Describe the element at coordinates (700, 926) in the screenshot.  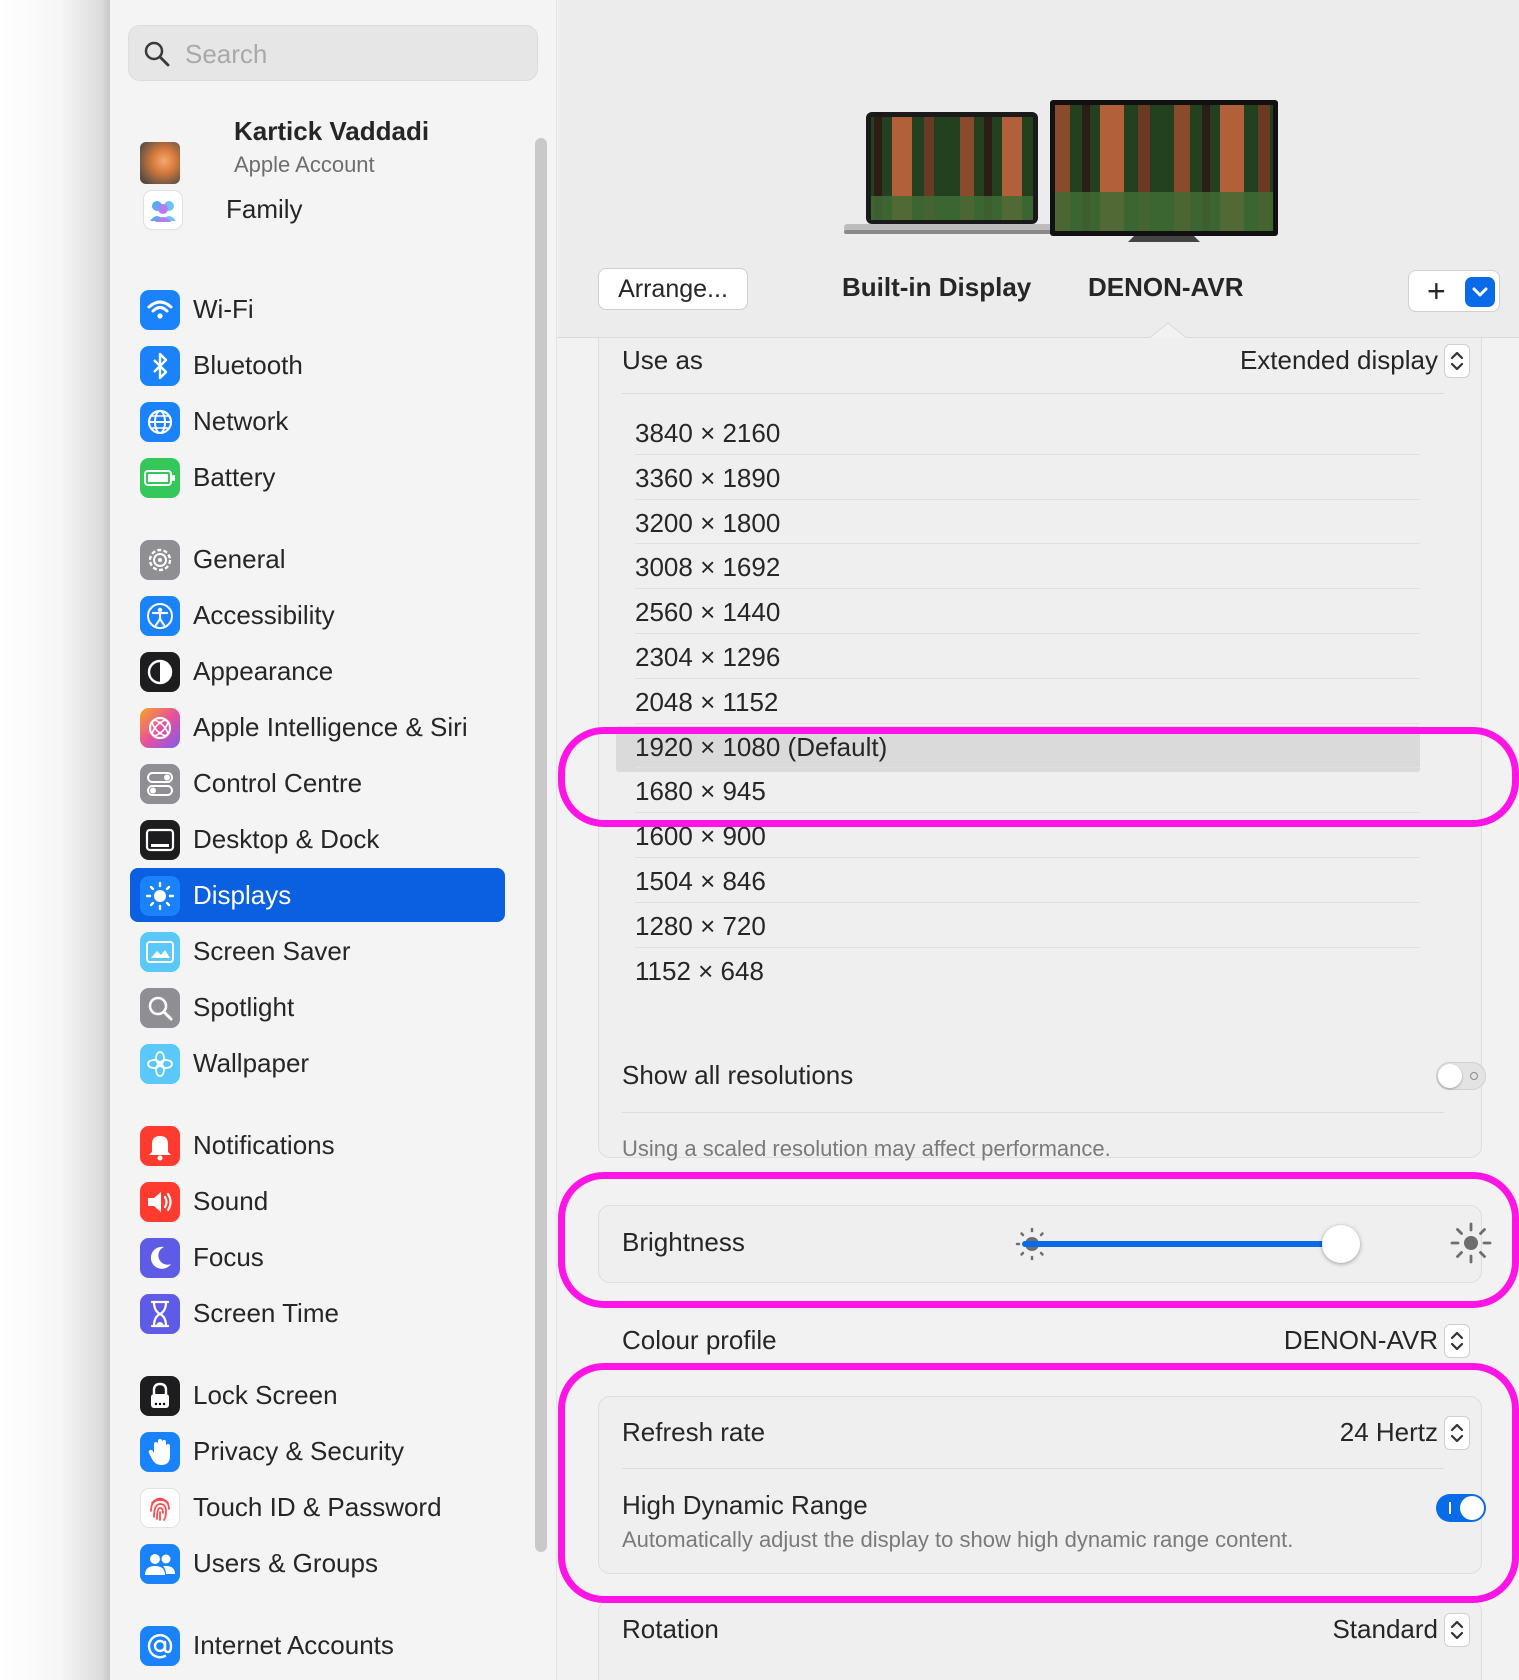
I see `resolution-option: 1280 × 720` at that location.